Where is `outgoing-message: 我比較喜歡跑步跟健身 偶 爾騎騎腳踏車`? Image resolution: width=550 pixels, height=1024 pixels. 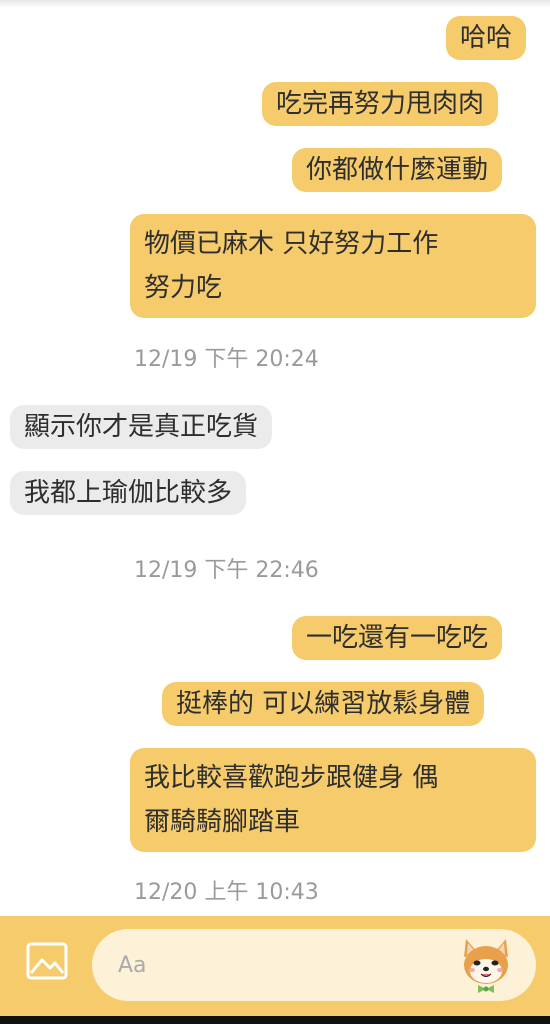 outgoing-message: 我比較喜歡跑步跟健身 偶 爾騎騎腳踏車 is located at coordinates (333, 800).